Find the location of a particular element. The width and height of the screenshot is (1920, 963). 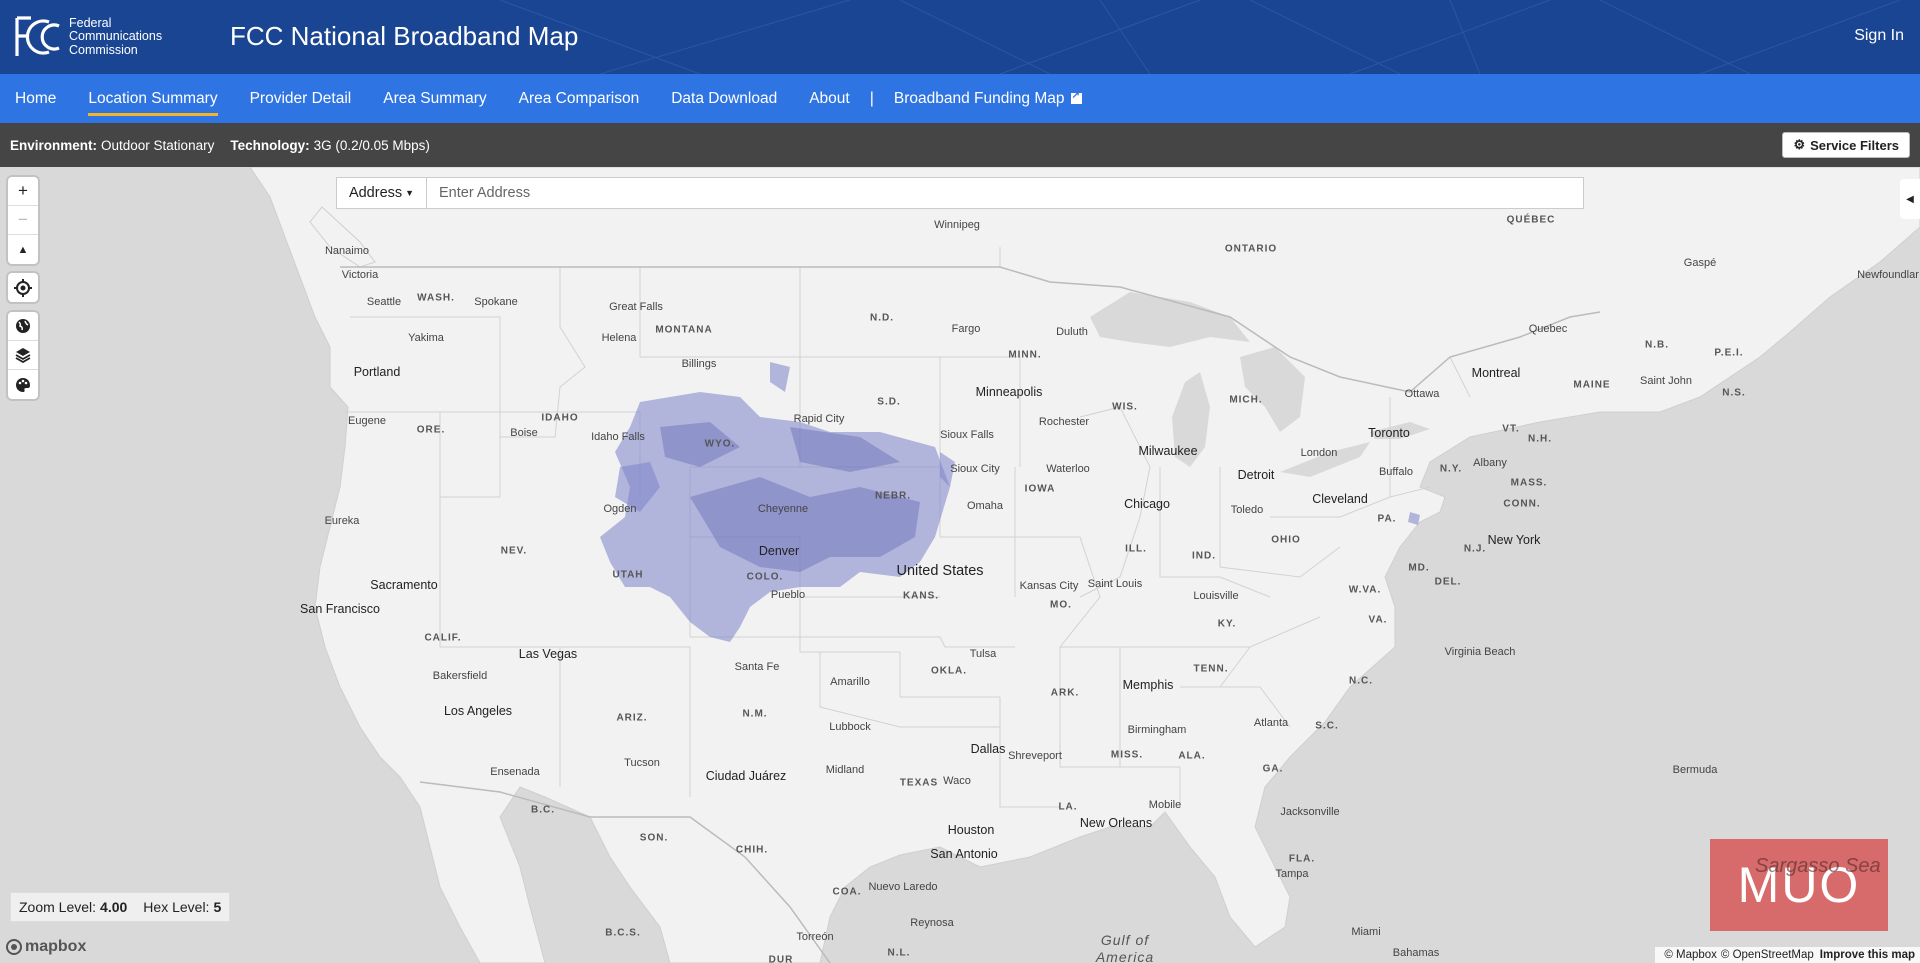

map-label-region: LA. is located at coordinates (1068, 807).